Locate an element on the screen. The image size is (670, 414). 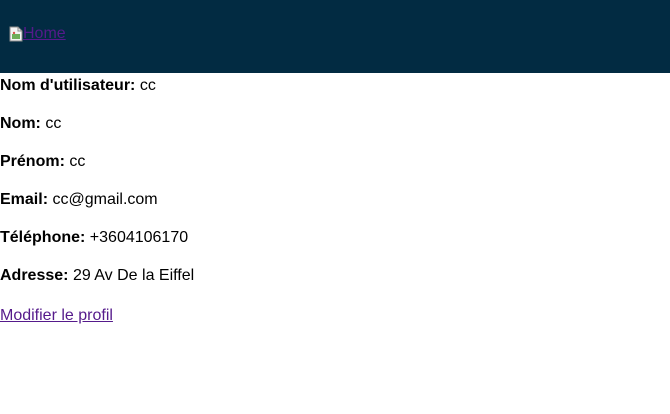
home-link: Home is located at coordinates (37, 34).